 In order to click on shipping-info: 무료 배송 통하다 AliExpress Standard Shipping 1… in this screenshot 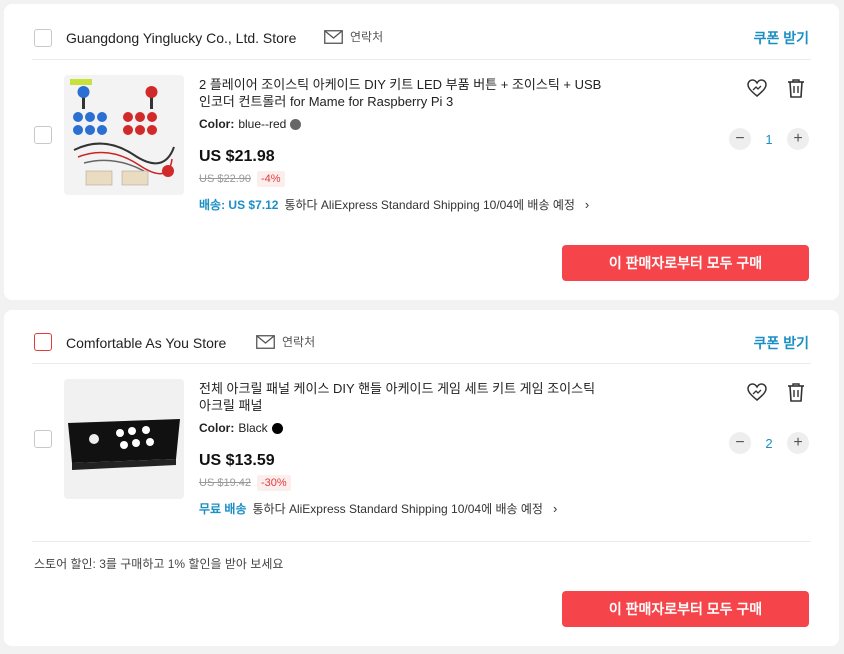, I will do `click(378, 508)`.